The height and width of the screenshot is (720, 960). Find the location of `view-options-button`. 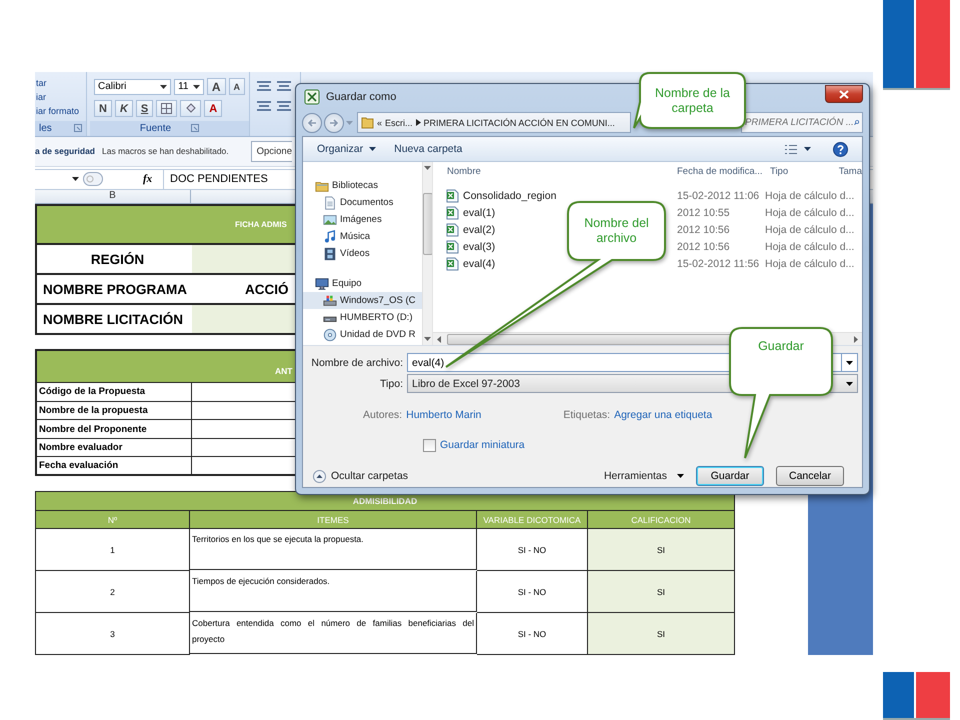

view-options-button is located at coordinates (797, 149).